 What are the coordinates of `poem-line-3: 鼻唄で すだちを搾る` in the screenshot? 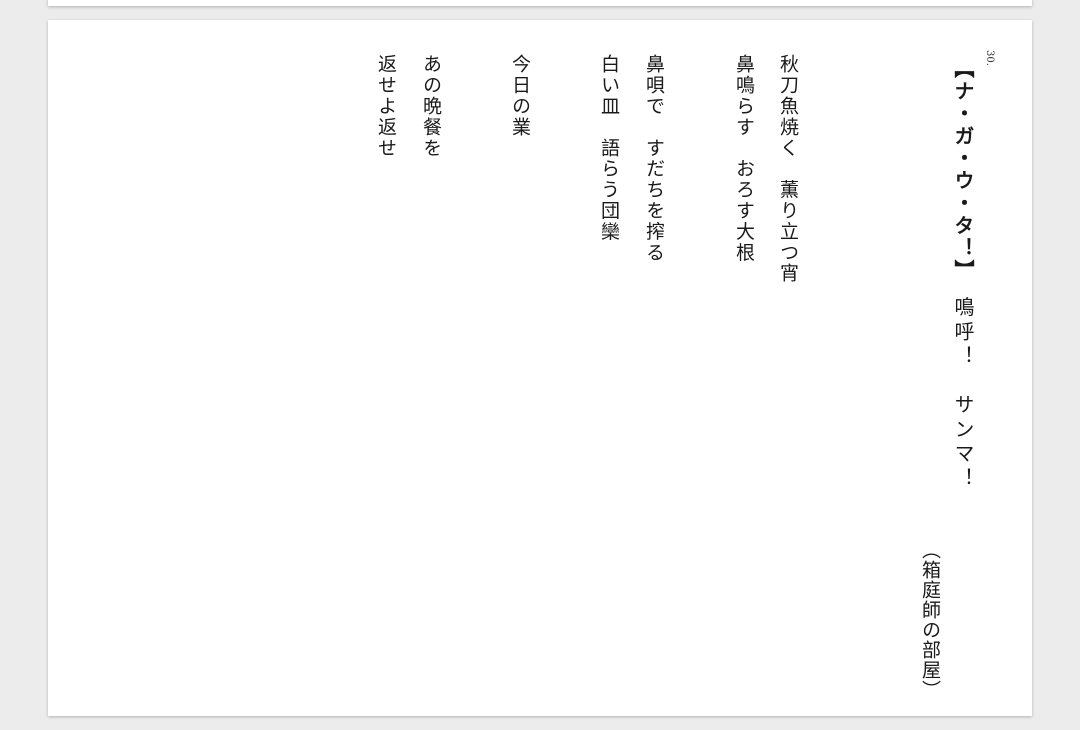 It's located at (654, 158).